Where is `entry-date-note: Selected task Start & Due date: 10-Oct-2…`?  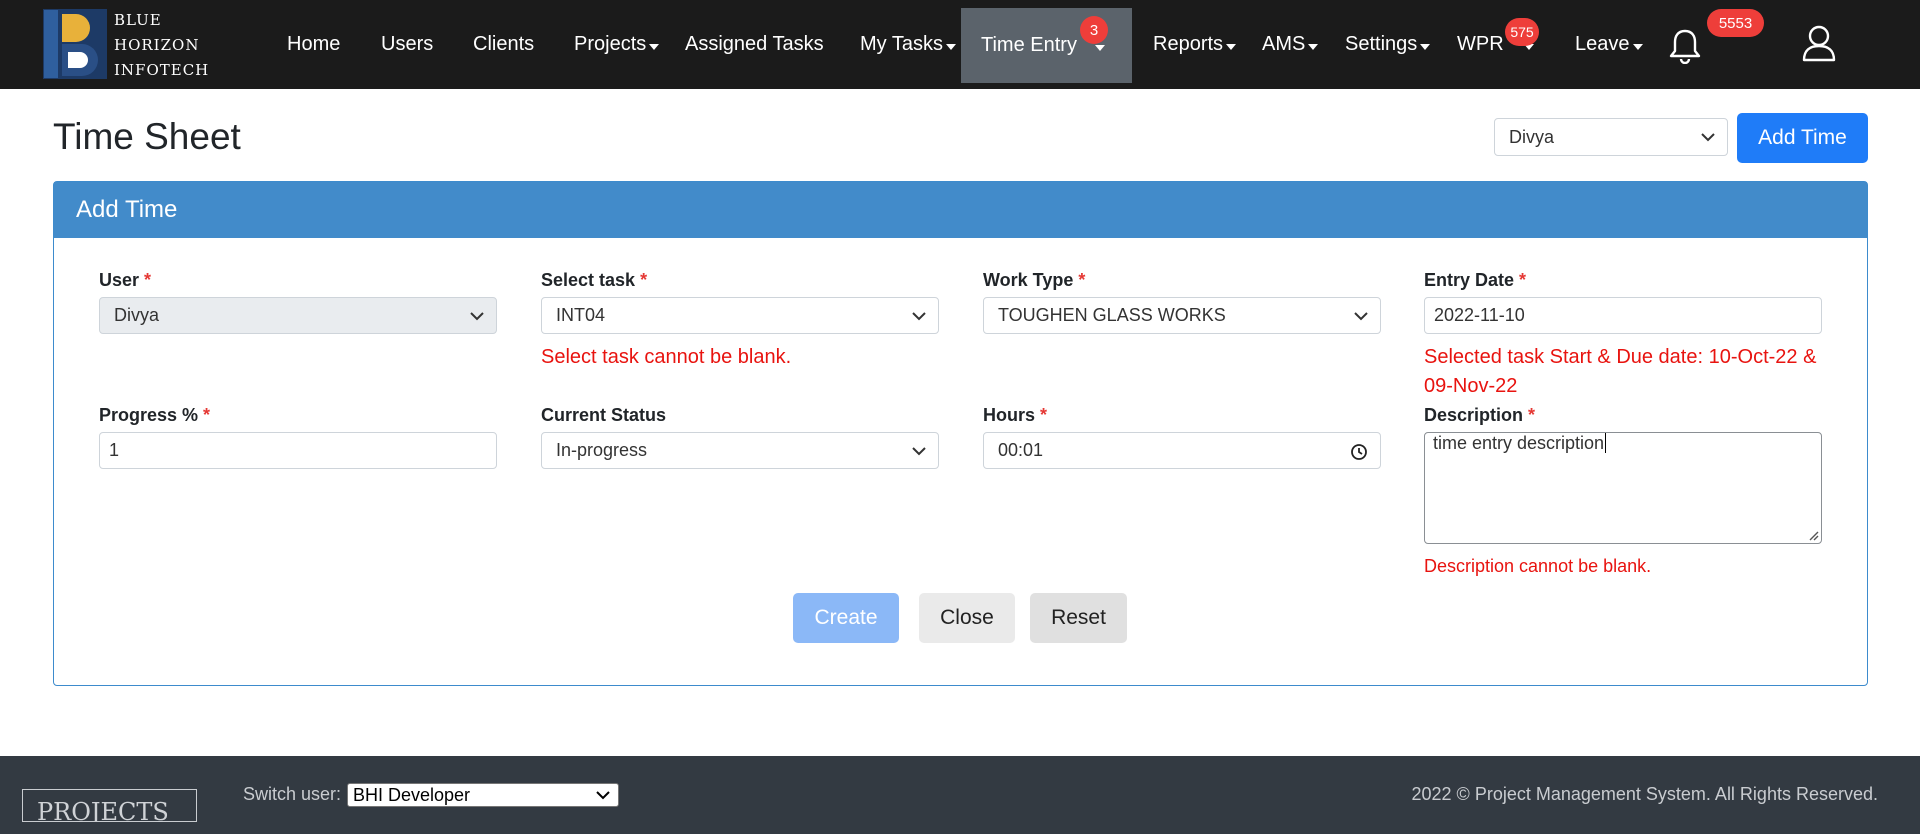 entry-date-note: Selected task Start & Due date: 10-Oct-2… is located at coordinates (1634, 372).